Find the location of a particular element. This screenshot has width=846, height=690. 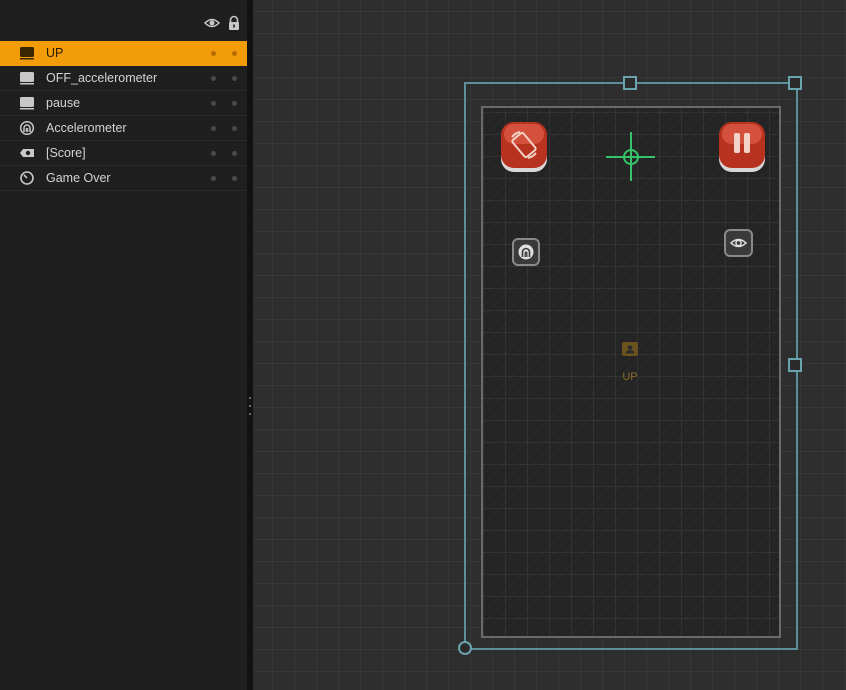

eye-icon is located at coordinates (212, 23).